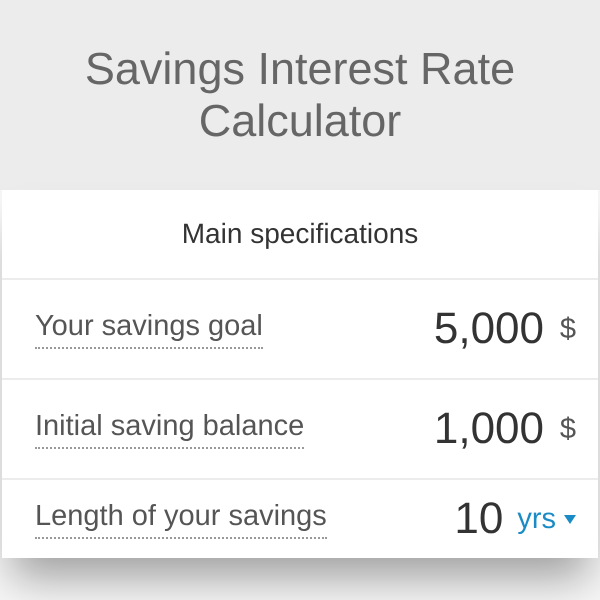 This screenshot has height=600, width=600. I want to click on number-input: 1,000, so click(479, 429).